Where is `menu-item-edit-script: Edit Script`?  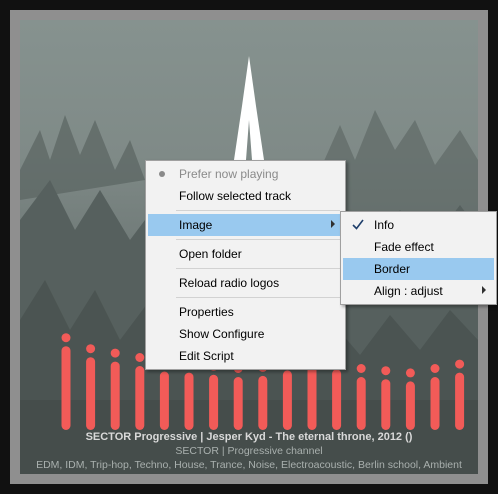 menu-item-edit-script: Edit Script is located at coordinates (245, 356).